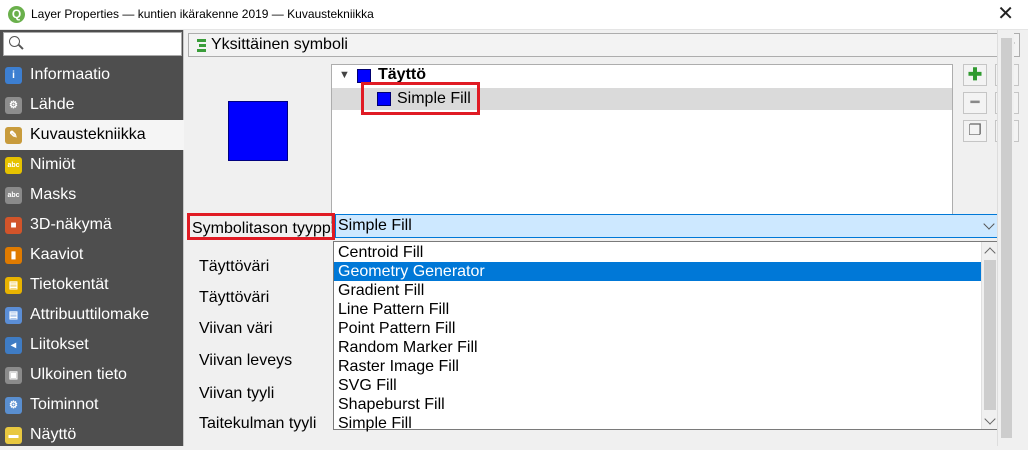 The height and width of the screenshot is (450, 1028). I want to click on symbology-brush-icon: ✎, so click(13, 135).